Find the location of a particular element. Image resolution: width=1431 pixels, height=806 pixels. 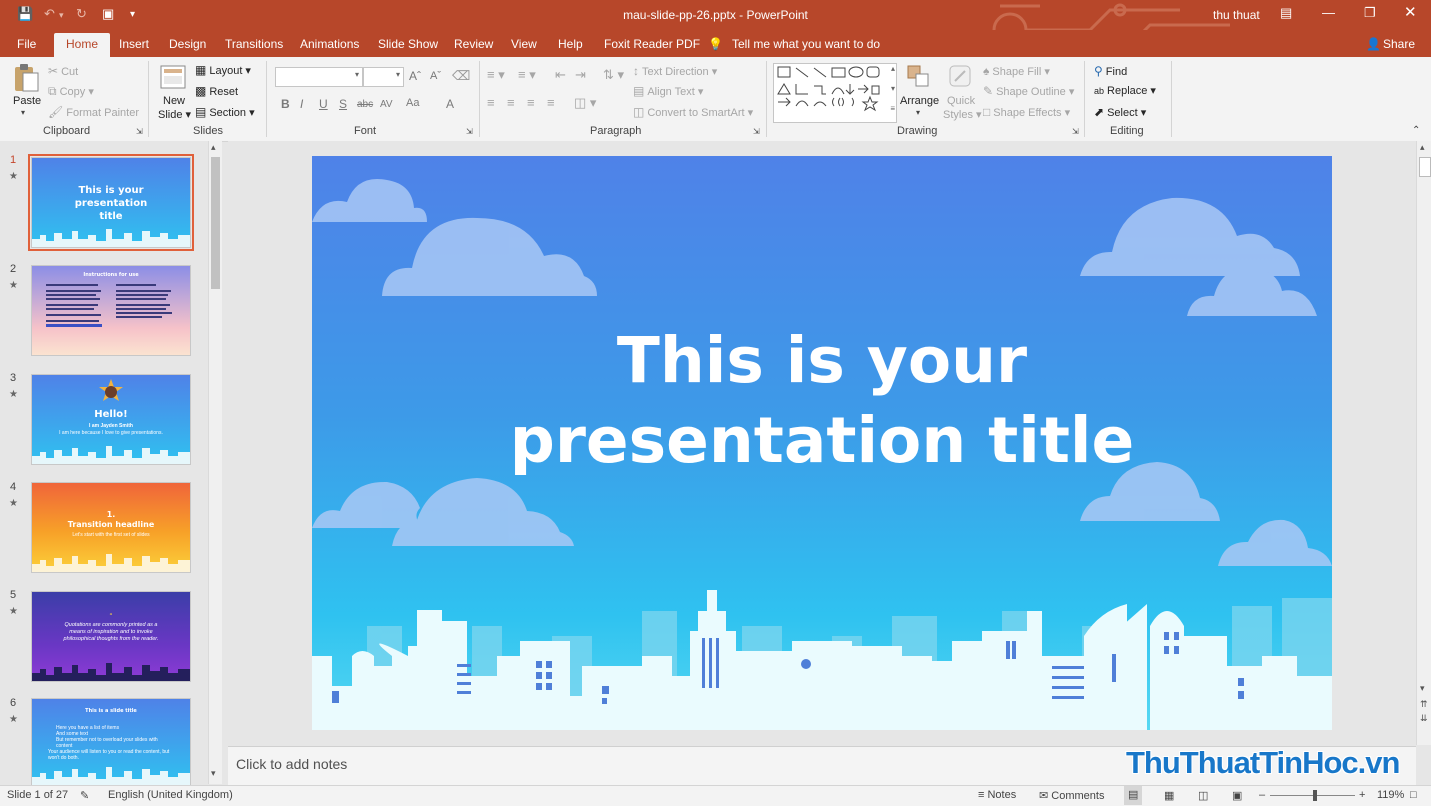

slide-counter: Slide 1 of 27 is located at coordinates (37, 795).